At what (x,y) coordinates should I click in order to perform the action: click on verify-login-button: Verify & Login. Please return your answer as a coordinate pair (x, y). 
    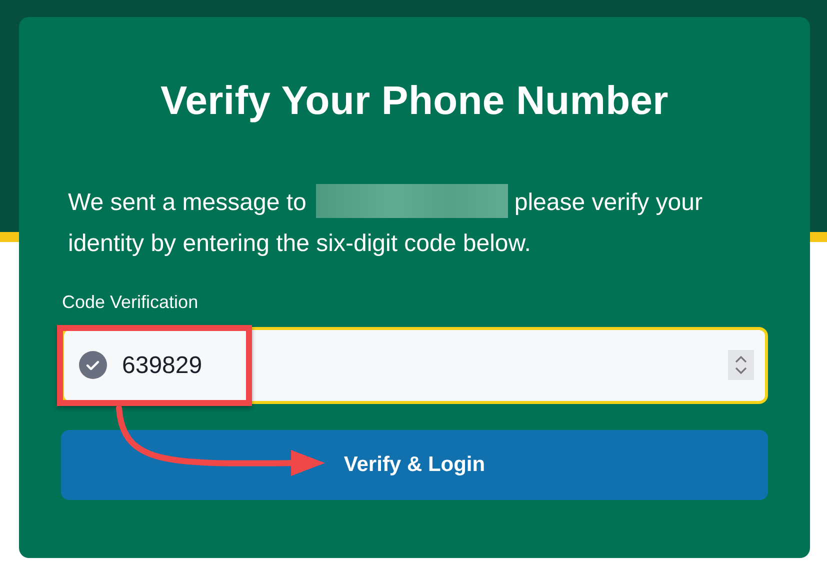
    Looking at the image, I should click on (414, 465).